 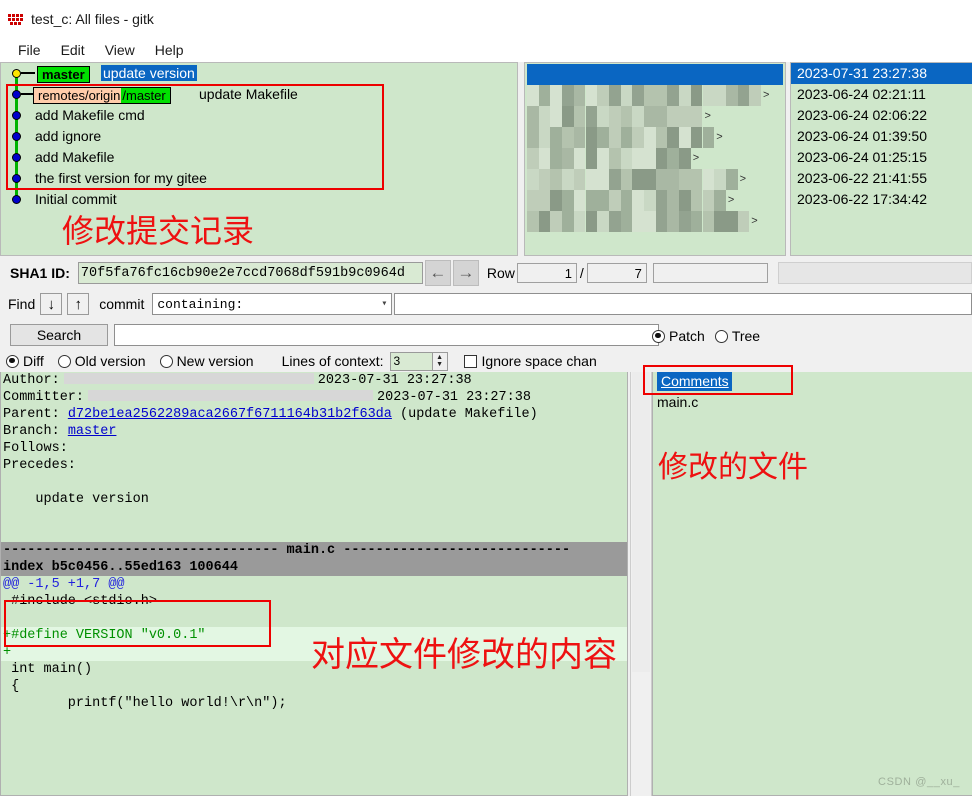 What do you see at coordinates (230, 414) in the screenshot?
I see `parent-sha-link: d72be1ea2562289aca2667f6711164b31b2f63da` at bounding box center [230, 414].